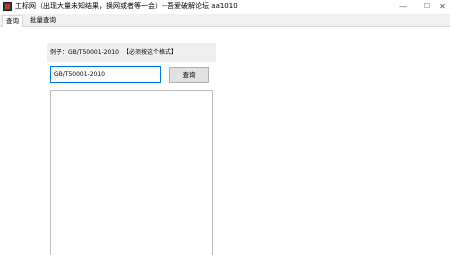  I want to click on standard-number-input, so click(105, 74).